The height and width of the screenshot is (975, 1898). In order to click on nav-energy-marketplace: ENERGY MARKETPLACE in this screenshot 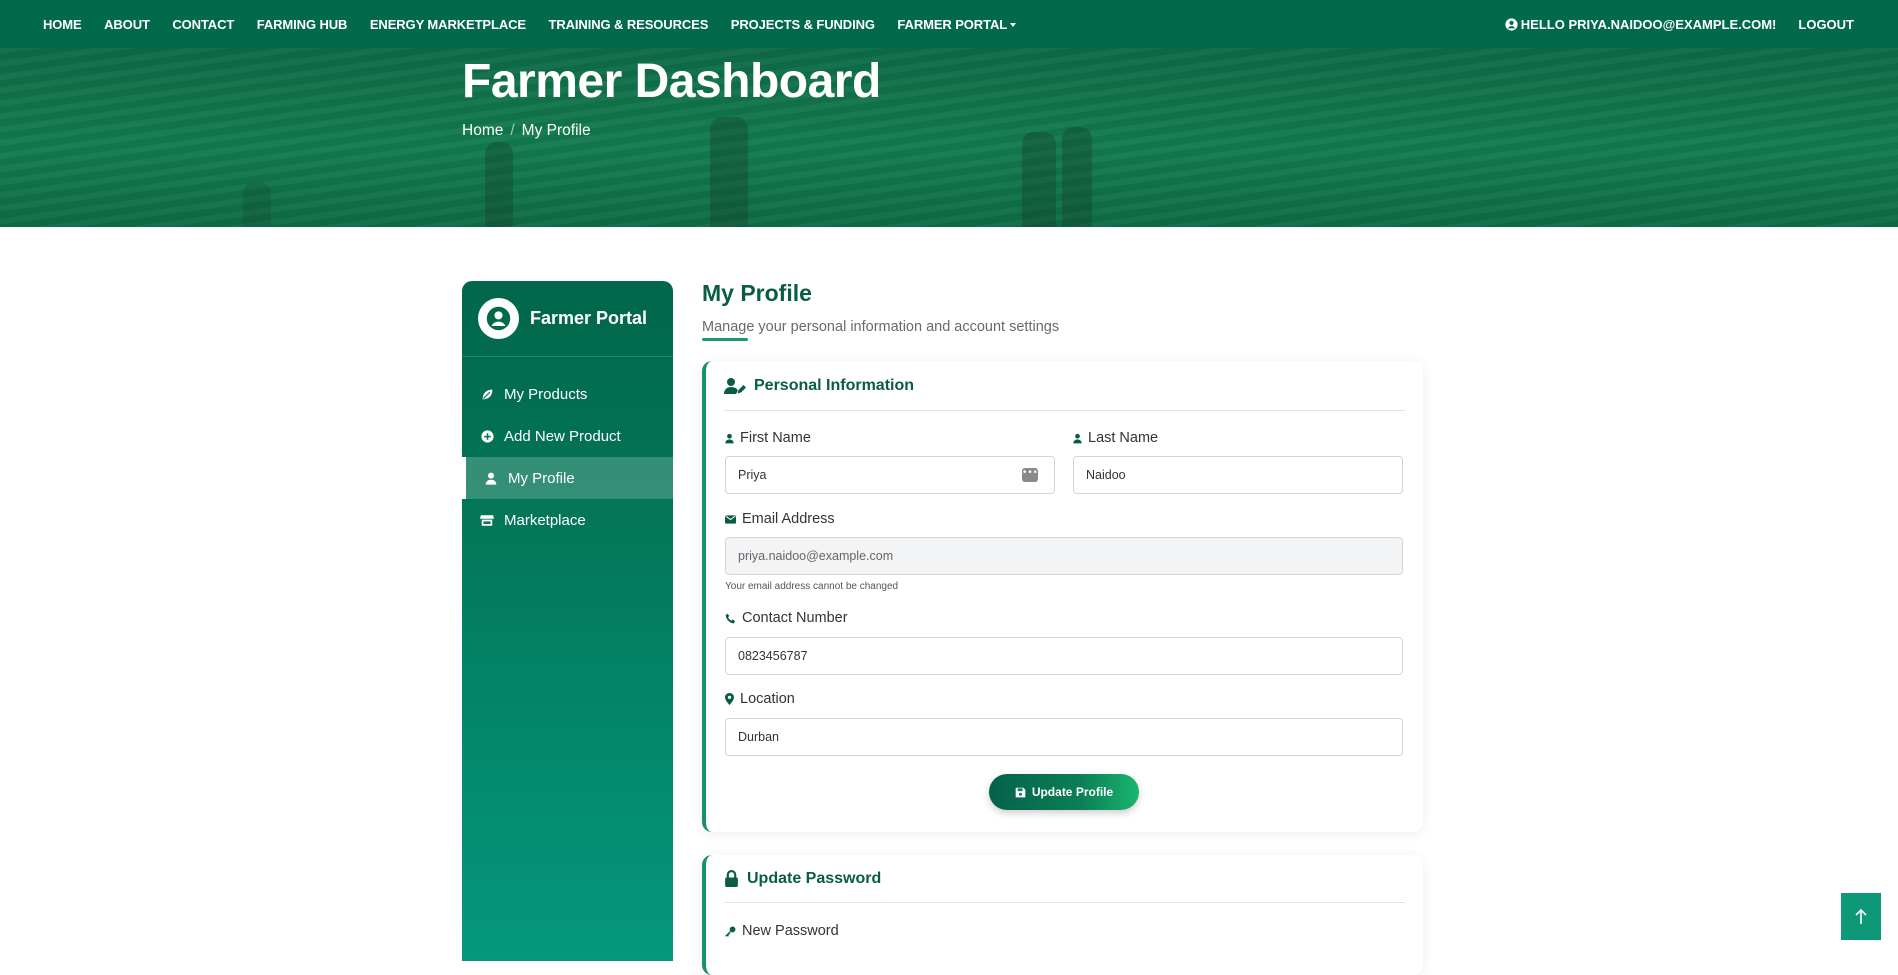, I will do `click(448, 24)`.